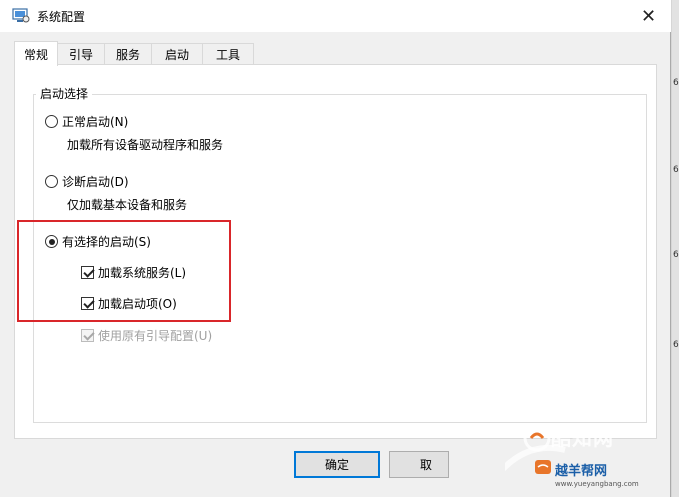  I want to click on load-startup-items-label: 加载启动项(O), so click(137, 304).